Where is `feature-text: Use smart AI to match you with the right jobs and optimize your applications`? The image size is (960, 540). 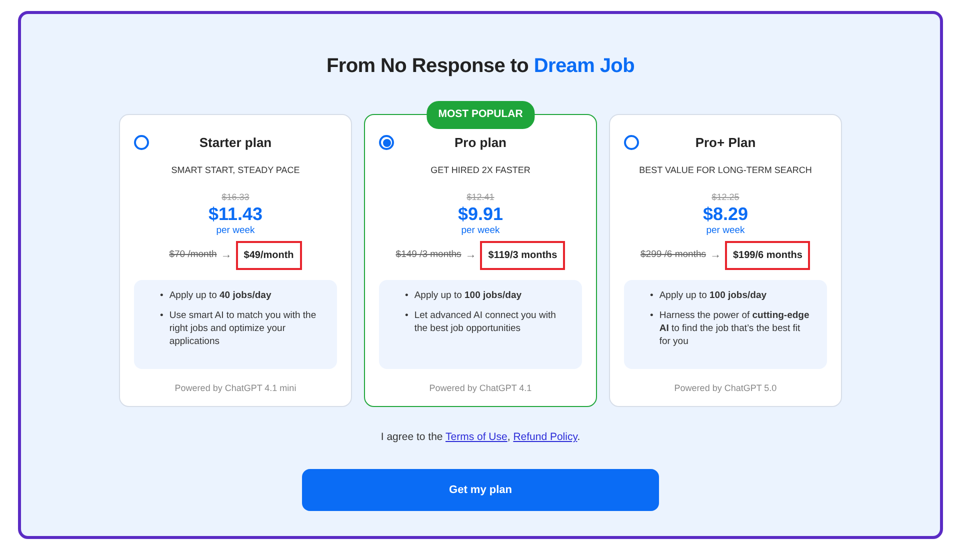 feature-text: Use smart AI to match you with the right jobs and optimize your applications is located at coordinates (243, 329).